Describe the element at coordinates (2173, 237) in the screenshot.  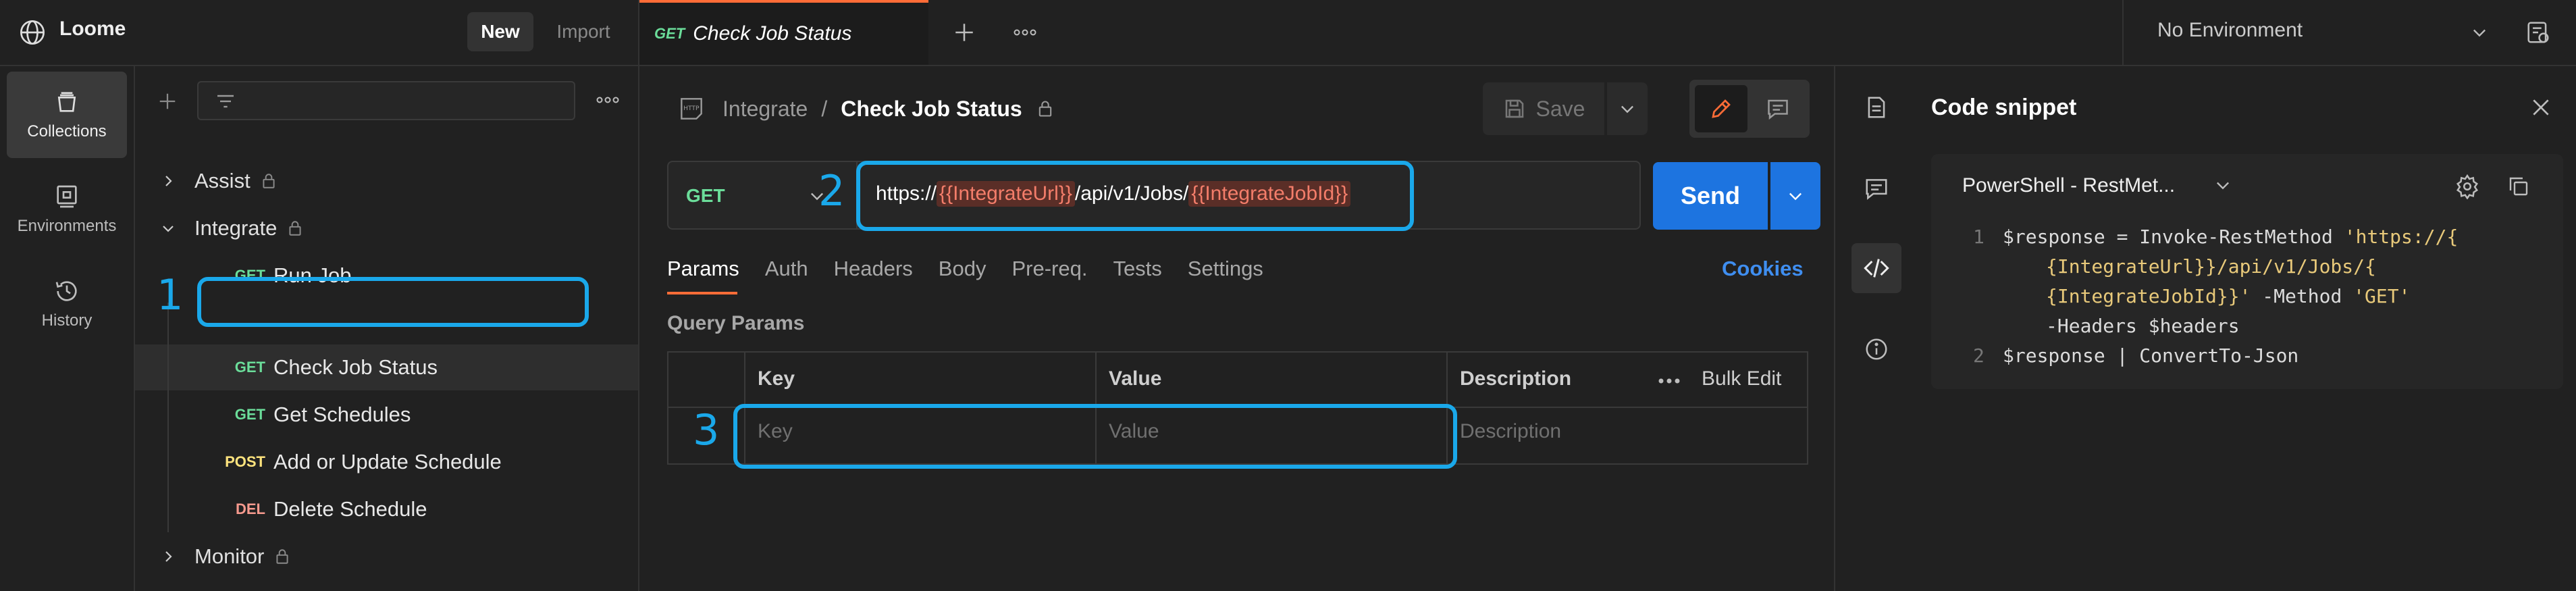
I see `code-text: $response = Invoke-RestMethod` at that location.